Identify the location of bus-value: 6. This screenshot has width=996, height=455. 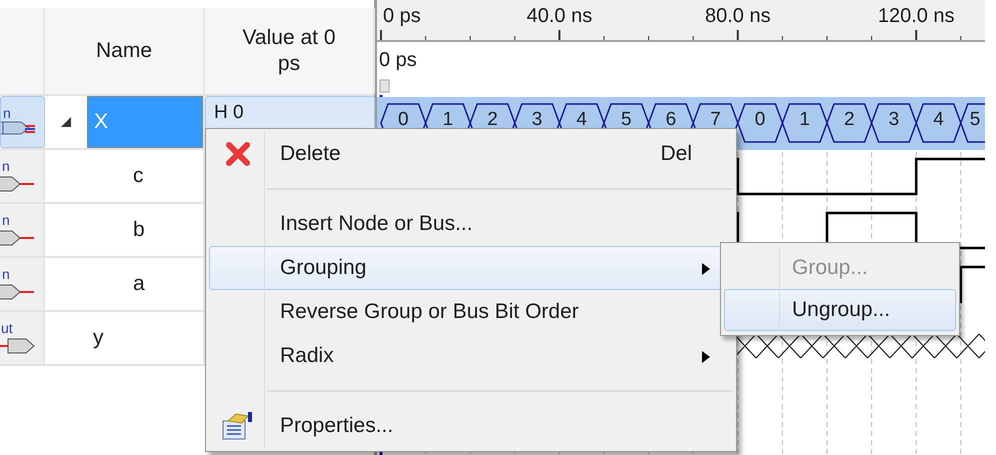
(671, 119).